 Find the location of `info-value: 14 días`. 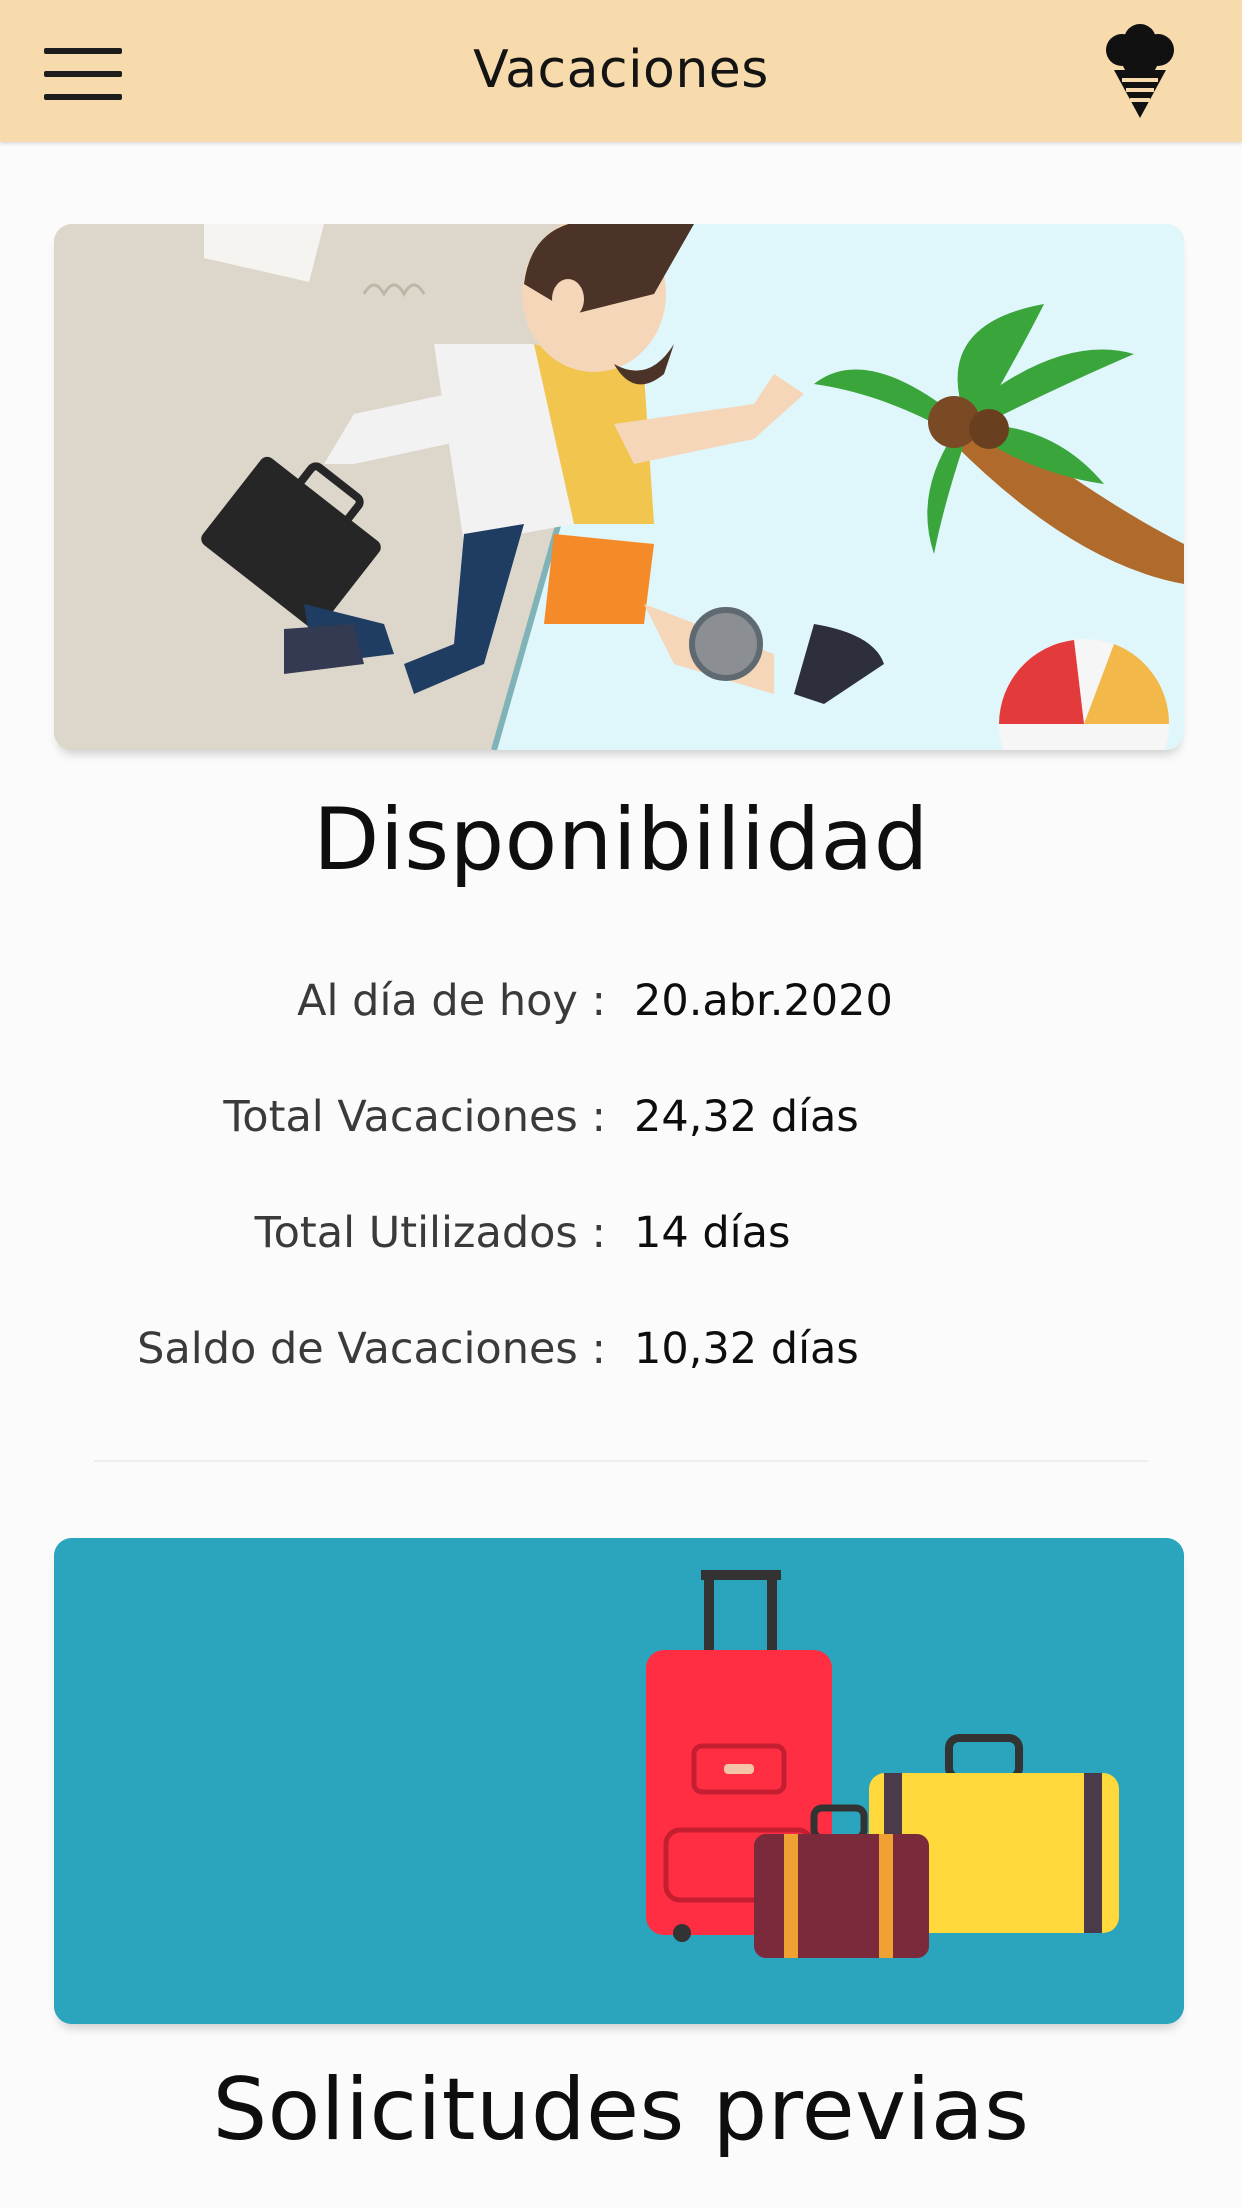

info-value: 14 días is located at coordinates (712, 1233).